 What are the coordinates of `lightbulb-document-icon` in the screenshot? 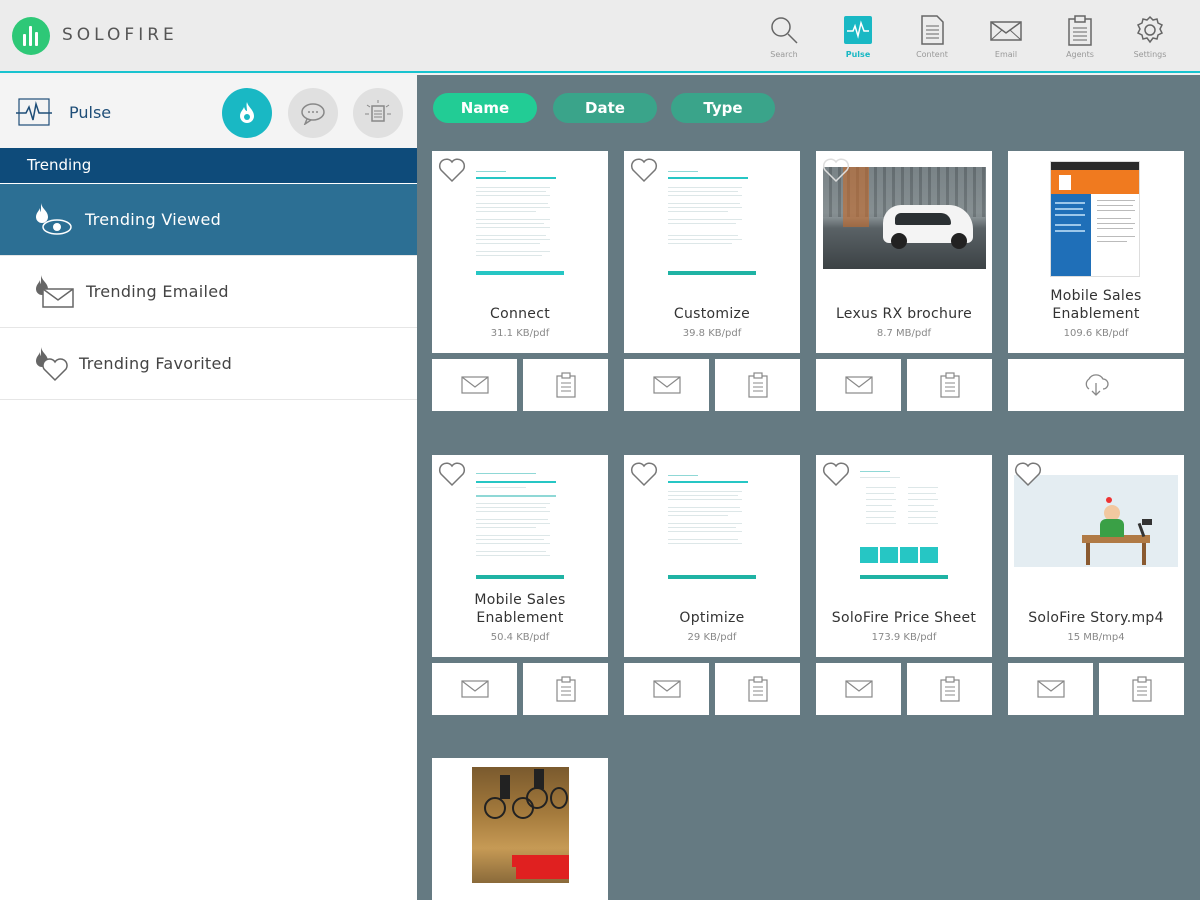 It's located at (378, 111).